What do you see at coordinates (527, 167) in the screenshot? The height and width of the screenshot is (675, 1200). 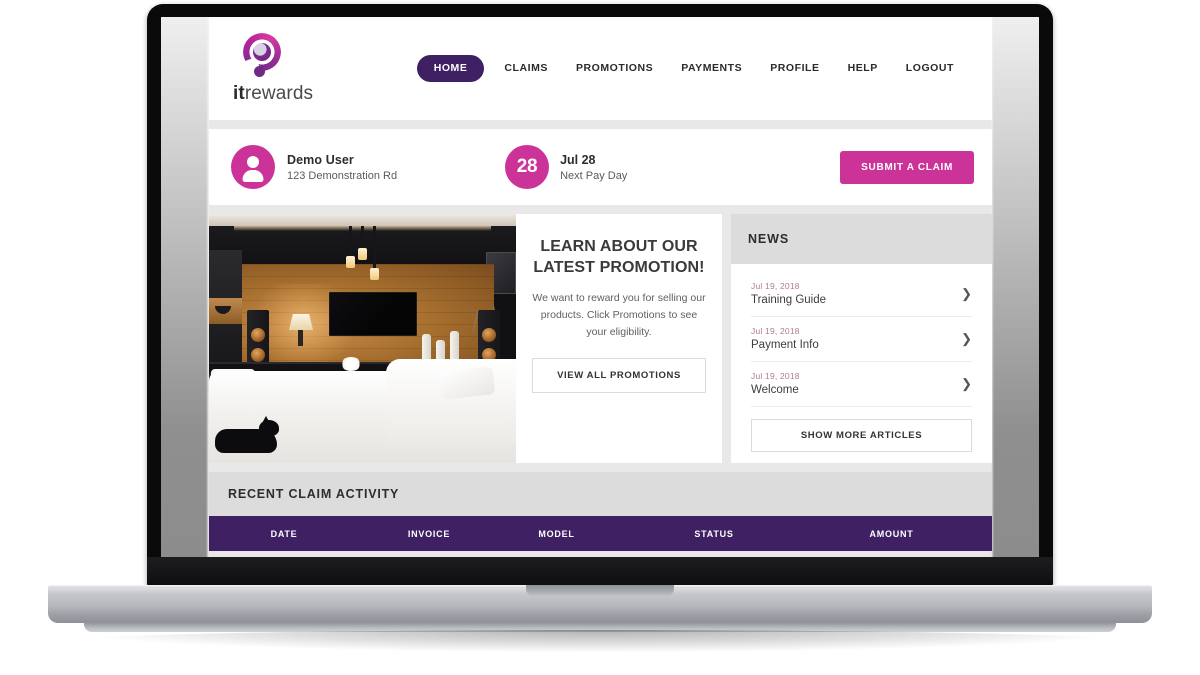 I see `payday-day-badge: 28` at bounding box center [527, 167].